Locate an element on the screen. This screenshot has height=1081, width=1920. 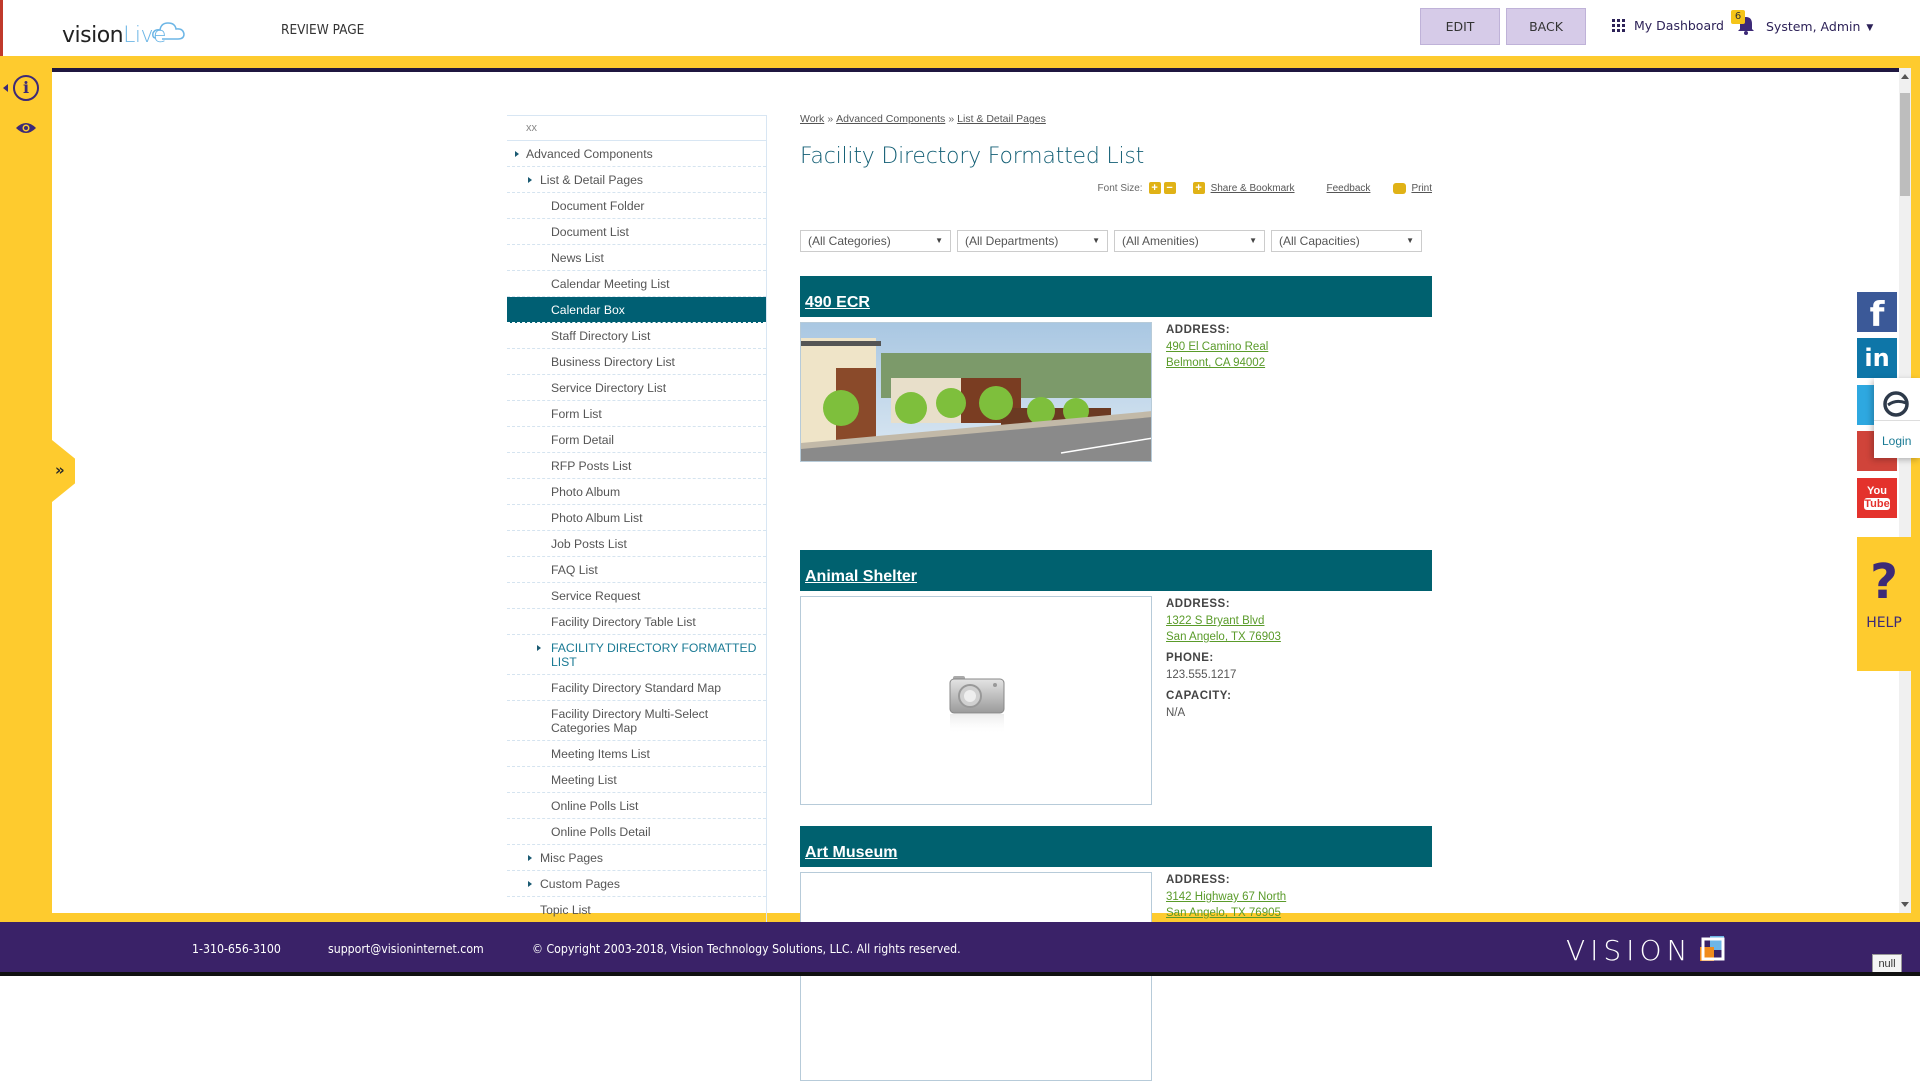
breadcrumb-advanced-components: Advanced Components is located at coordinates (890, 119).